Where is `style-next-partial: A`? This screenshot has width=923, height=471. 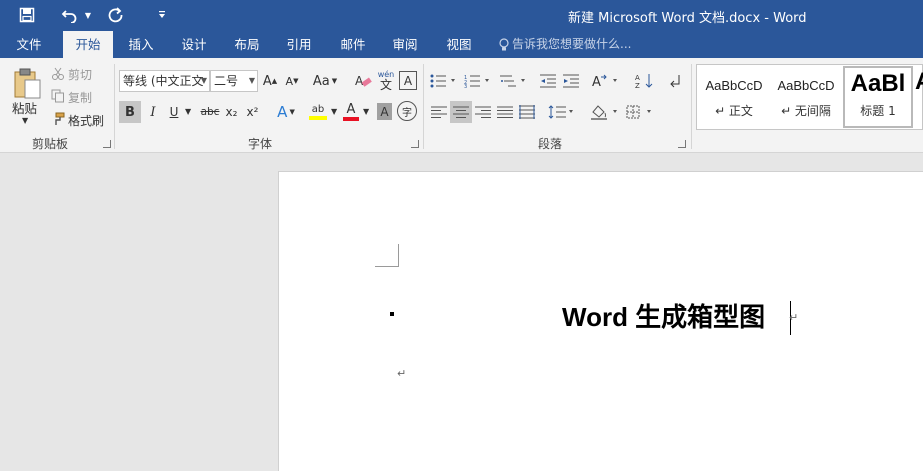 style-next-partial: A is located at coordinates (919, 97).